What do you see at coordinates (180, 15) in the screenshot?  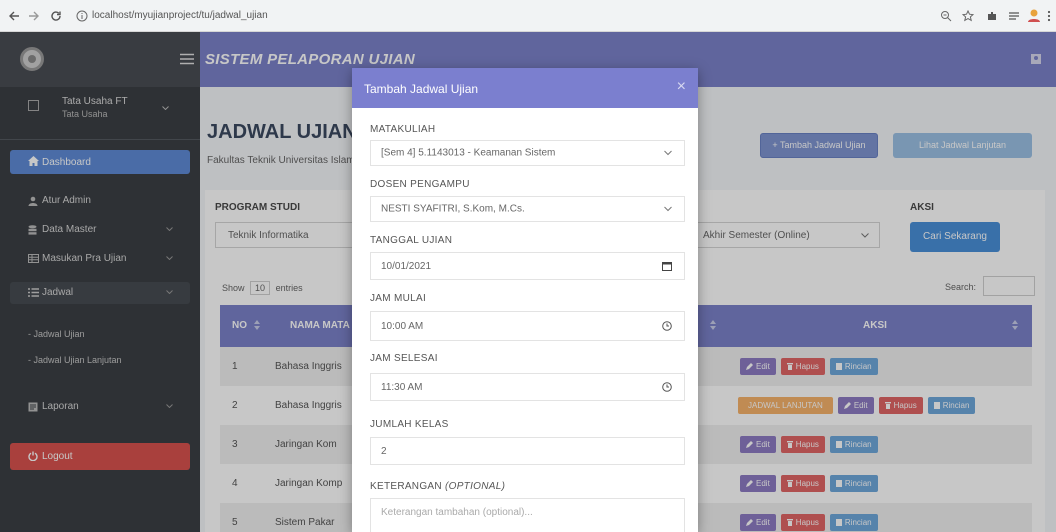 I see `address-bar: localhost/myujianproject/tu/jadwal_ujian` at bounding box center [180, 15].